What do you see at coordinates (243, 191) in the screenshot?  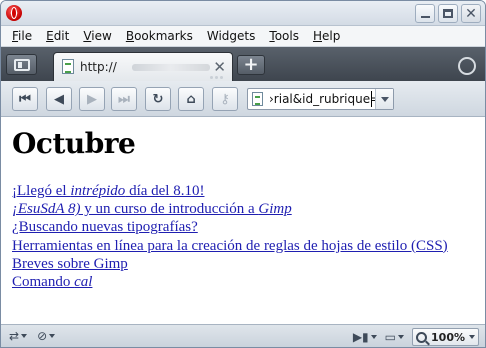 I see `link-intrepido: ¡Llegó el intrépido día del 8.10!` at bounding box center [243, 191].